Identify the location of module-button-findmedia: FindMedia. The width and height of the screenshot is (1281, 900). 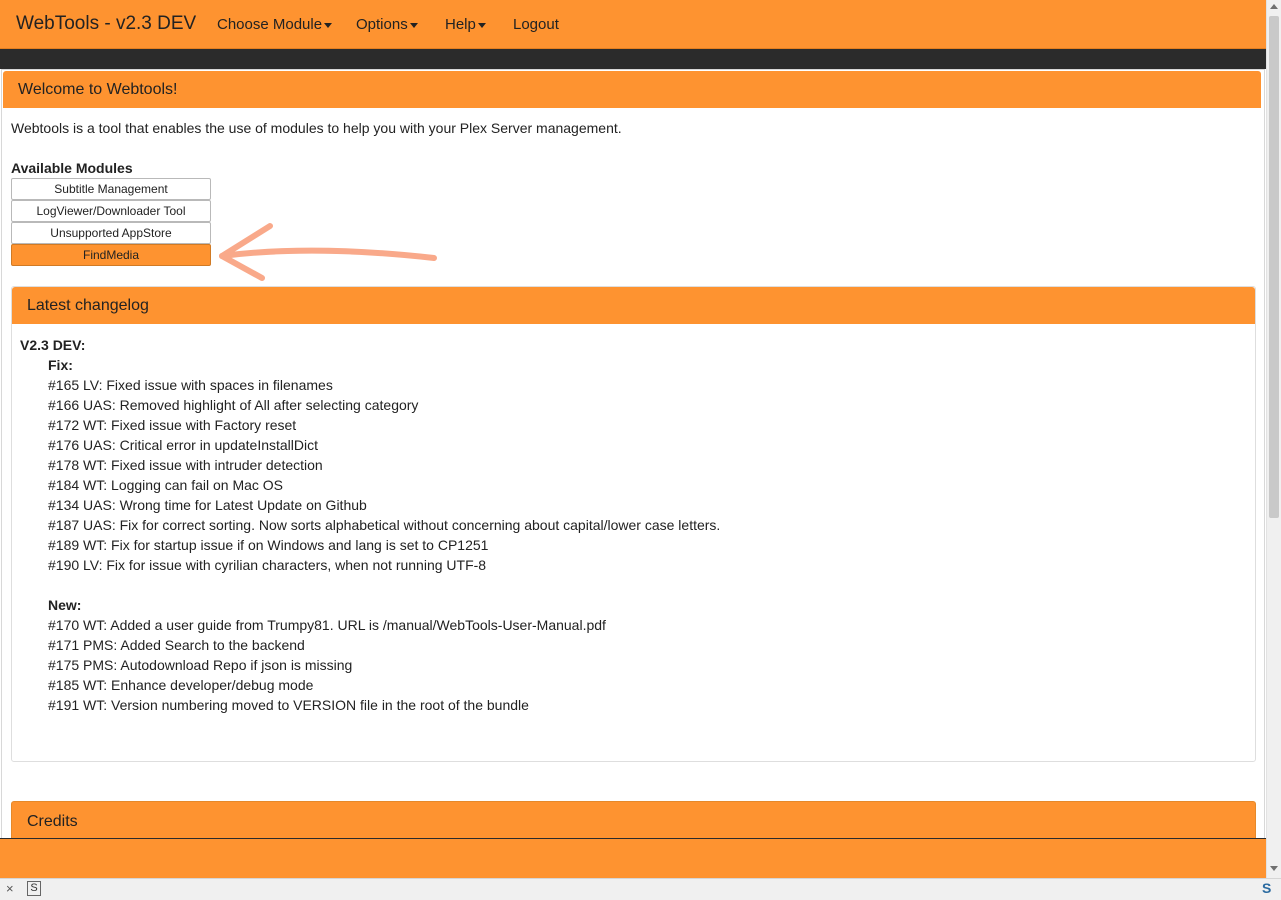
(111, 255).